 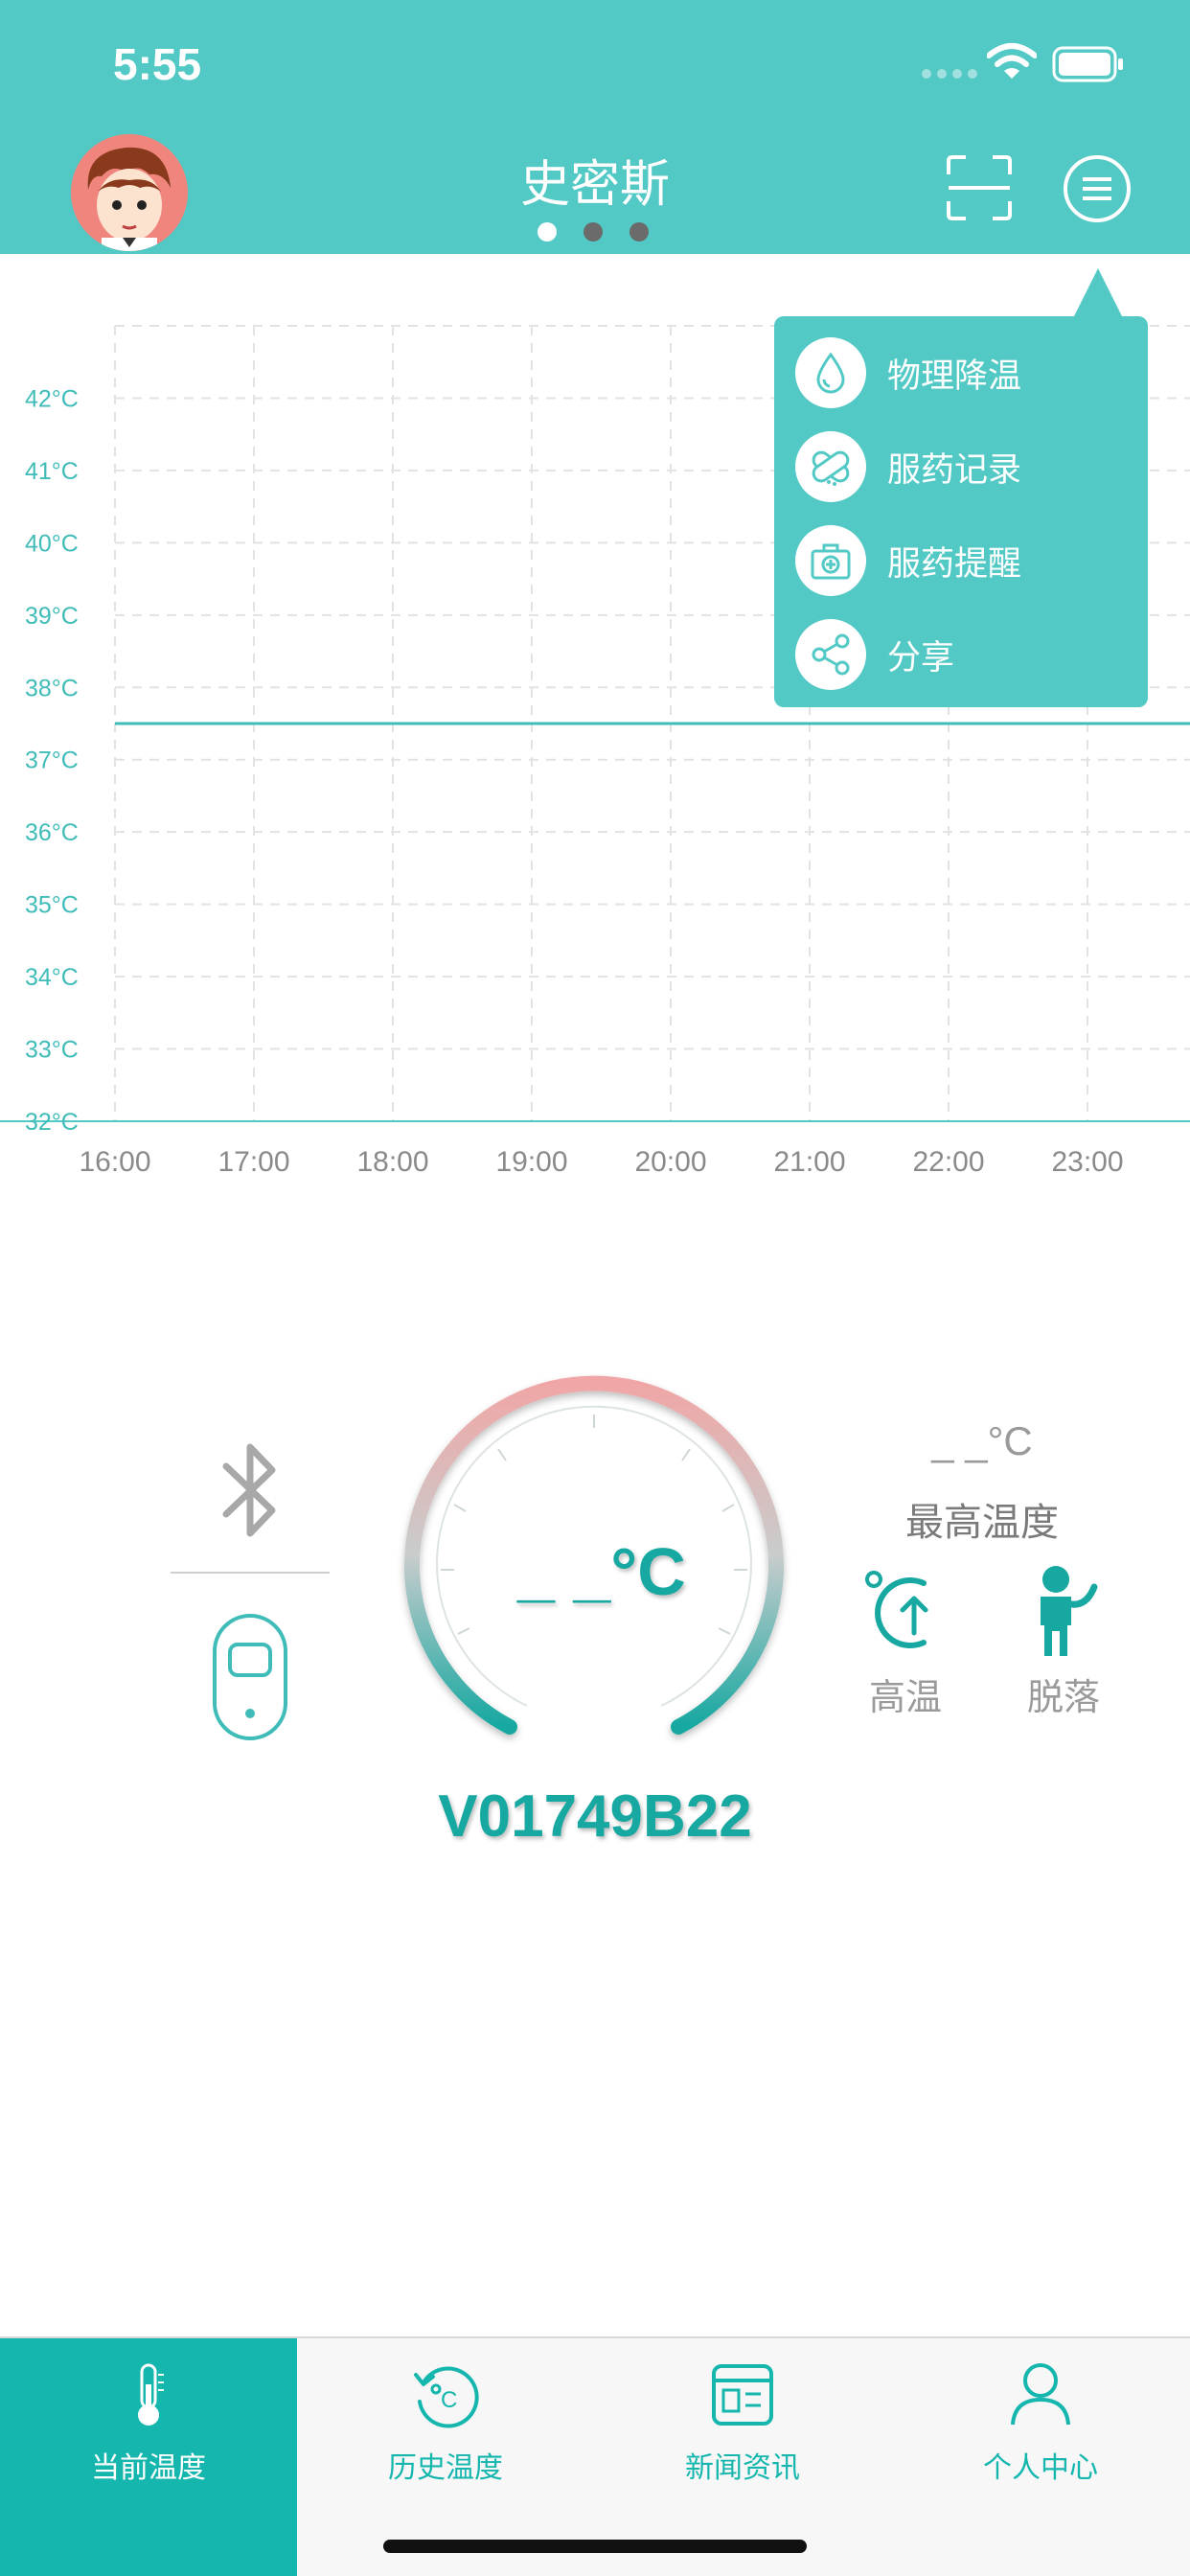 I want to click on tab-label: 历史温度, so click(x=445, y=2468).